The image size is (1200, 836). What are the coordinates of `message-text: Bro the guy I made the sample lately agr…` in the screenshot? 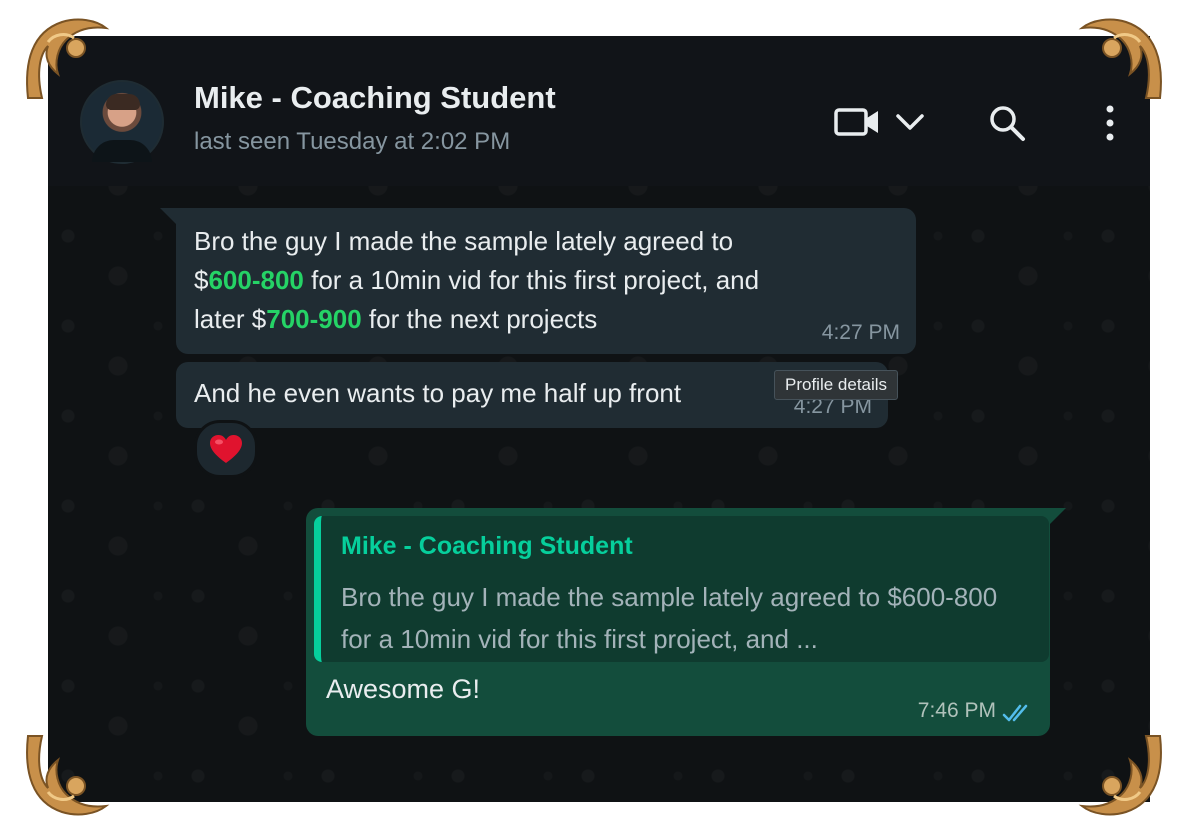 It's located at (544, 280).